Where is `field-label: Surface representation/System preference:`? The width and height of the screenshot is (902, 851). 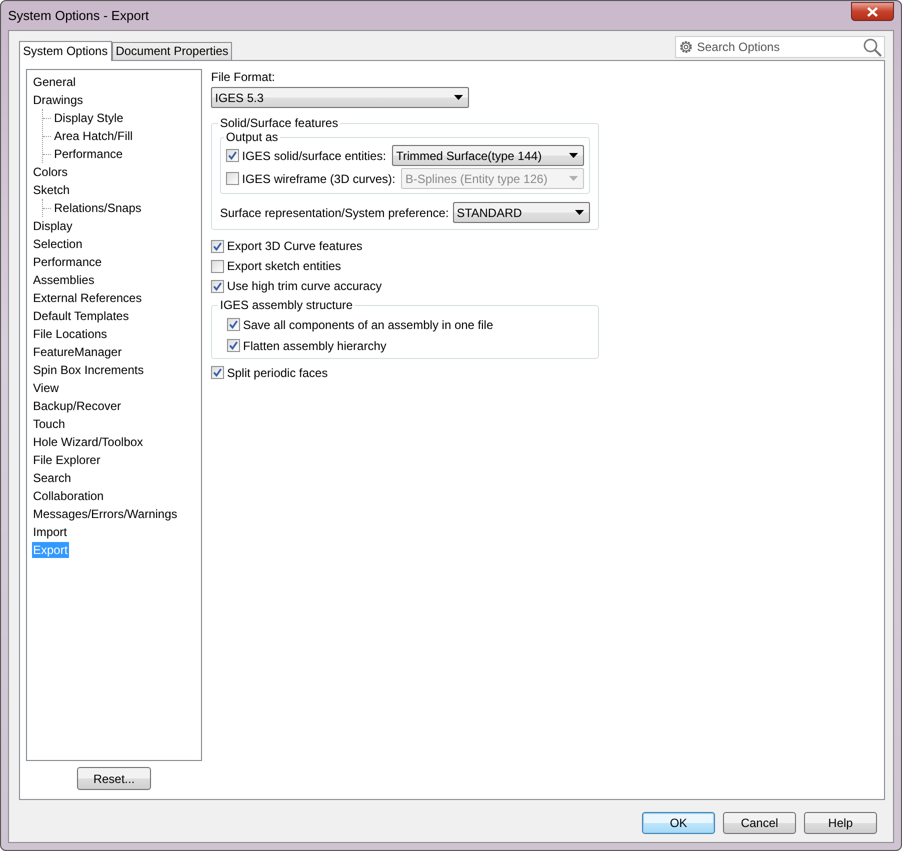 field-label: Surface representation/System preference: is located at coordinates (334, 213).